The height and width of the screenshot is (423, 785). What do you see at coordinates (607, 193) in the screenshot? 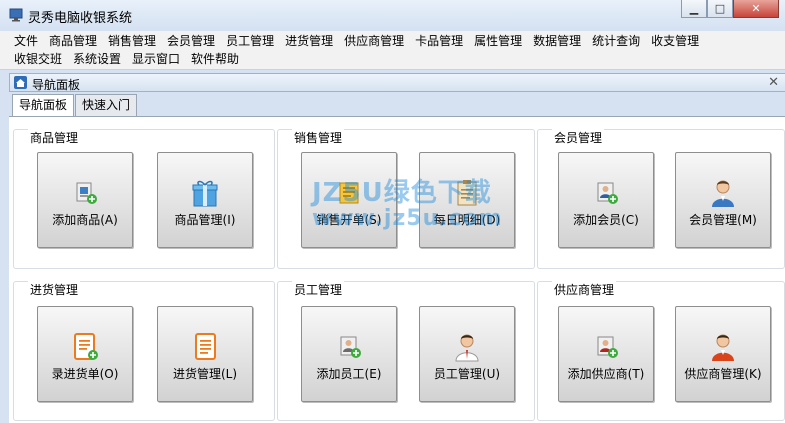
I see `add-member-icon` at bounding box center [607, 193].